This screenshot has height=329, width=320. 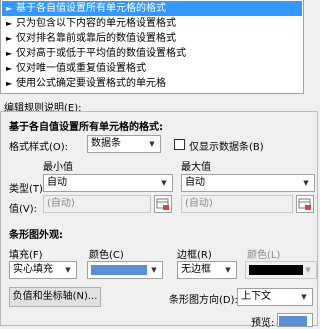 I want to click on border-color-label: 颜色(L), so click(x=264, y=255).